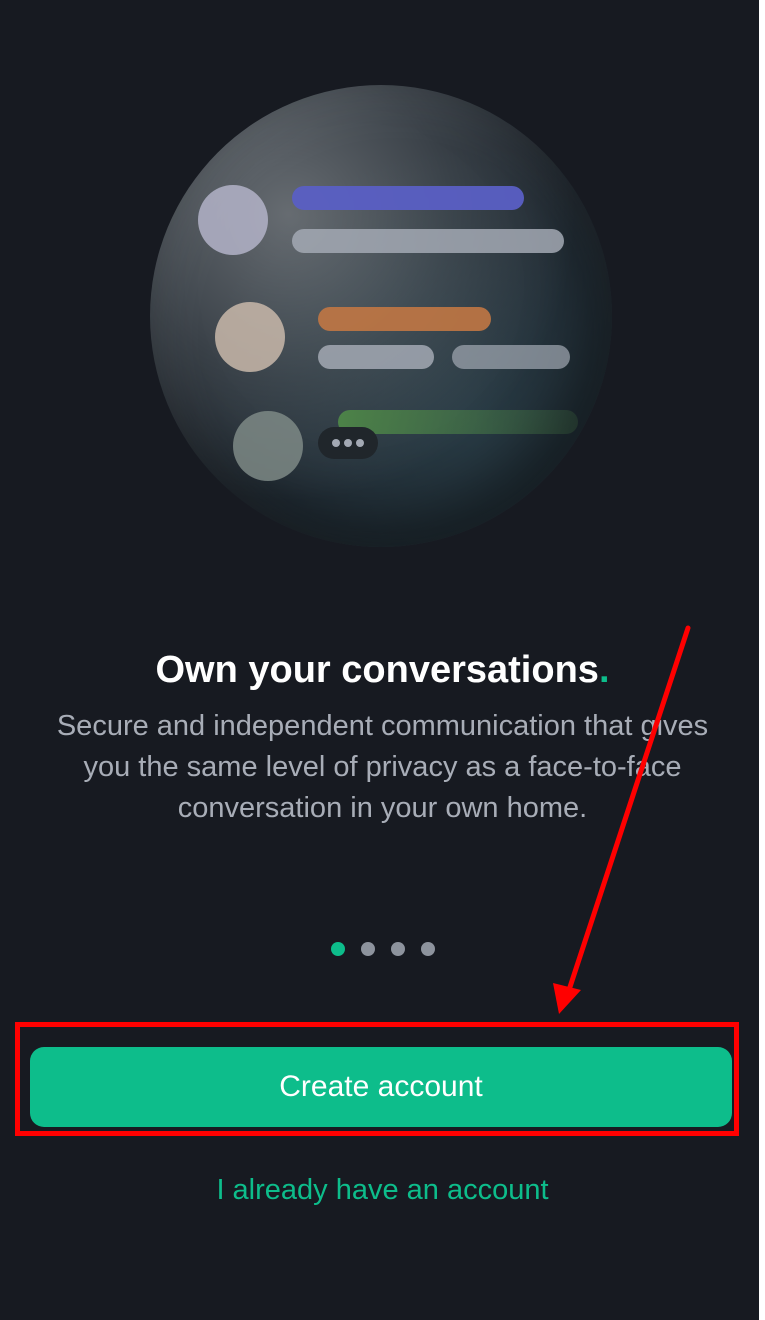 Image resolution: width=765 pixels, height=1320 pixels. I want to click on title-text: Own your conversations, so click(377, 670).